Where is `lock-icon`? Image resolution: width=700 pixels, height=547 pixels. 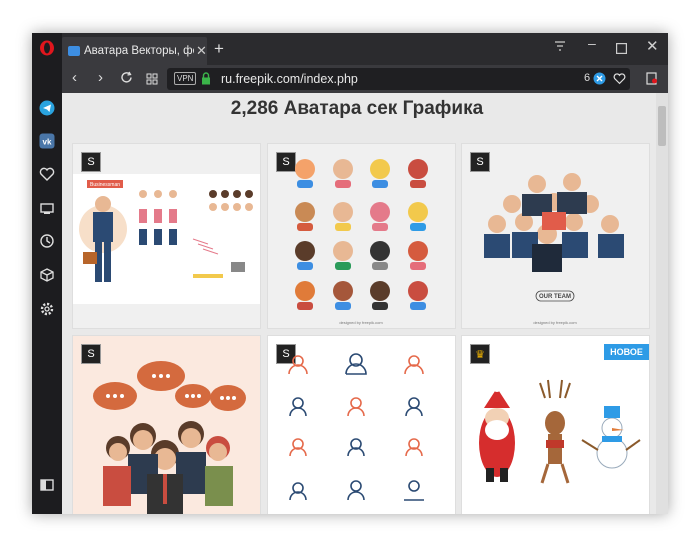
lock-icon is located at coordinates (206, 81).